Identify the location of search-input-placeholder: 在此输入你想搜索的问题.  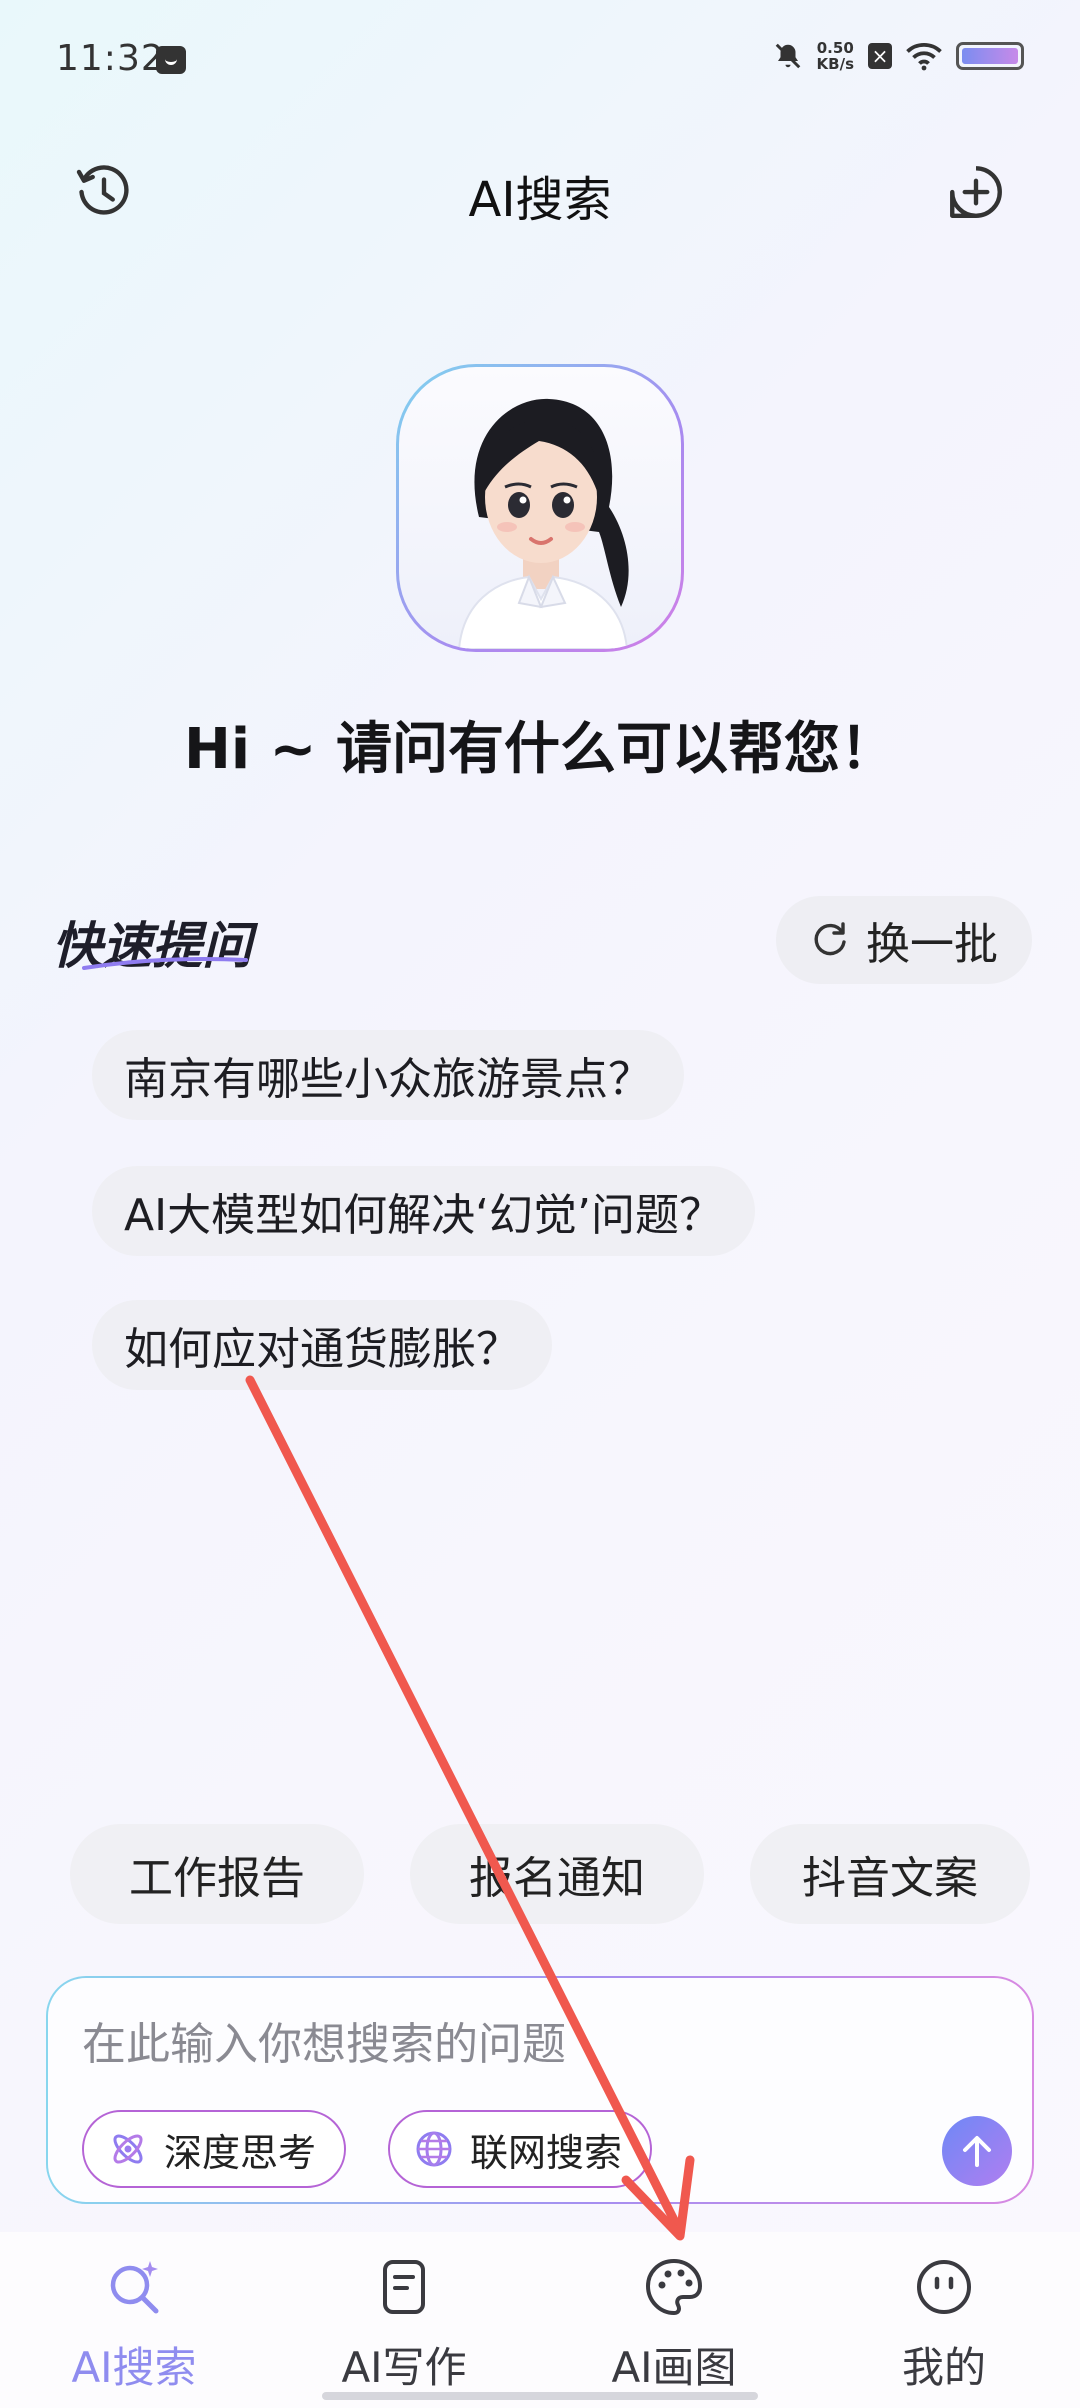
(324, 2040).